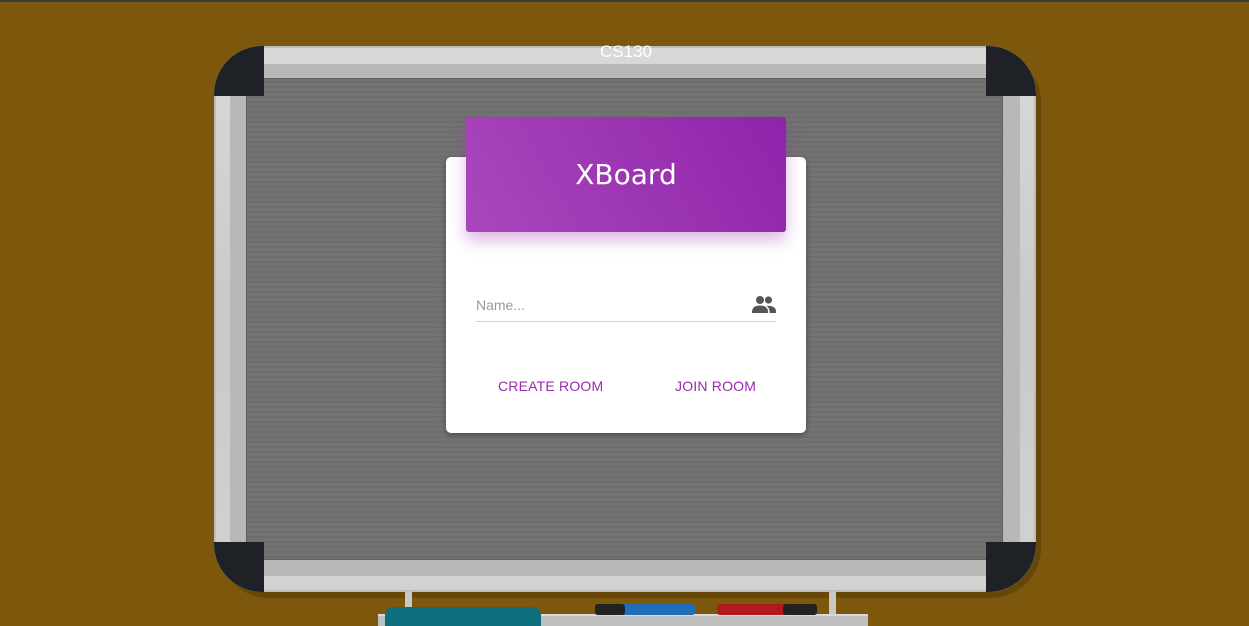 Image resolution: width=1249 pixels, height=626 pixels. What do you see at coordinates (800, 609) in the screenshot?
I see `red-marker-cap` at bounding box center [800, 609].